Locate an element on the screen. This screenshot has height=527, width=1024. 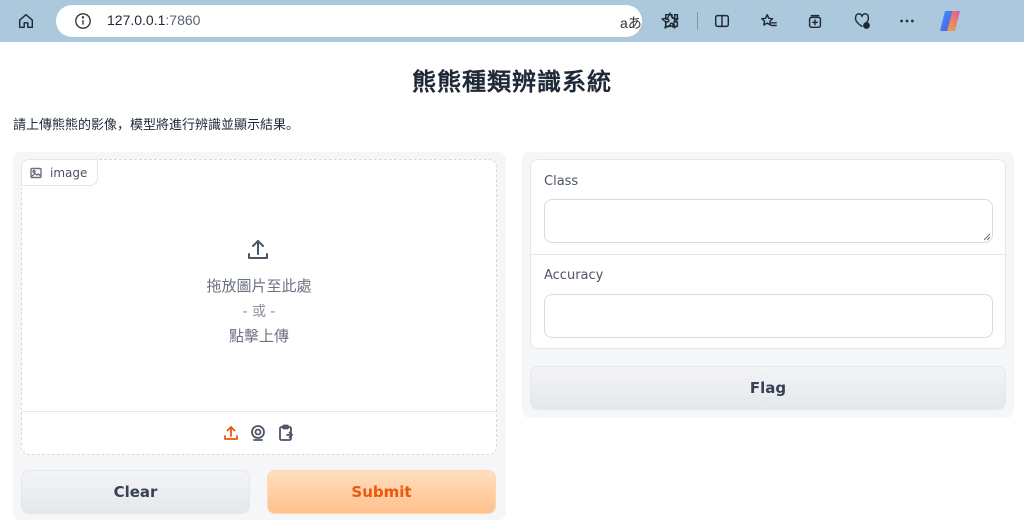
page-title: 熊熊種類辨識系統 is located at coordinates (512, 82).